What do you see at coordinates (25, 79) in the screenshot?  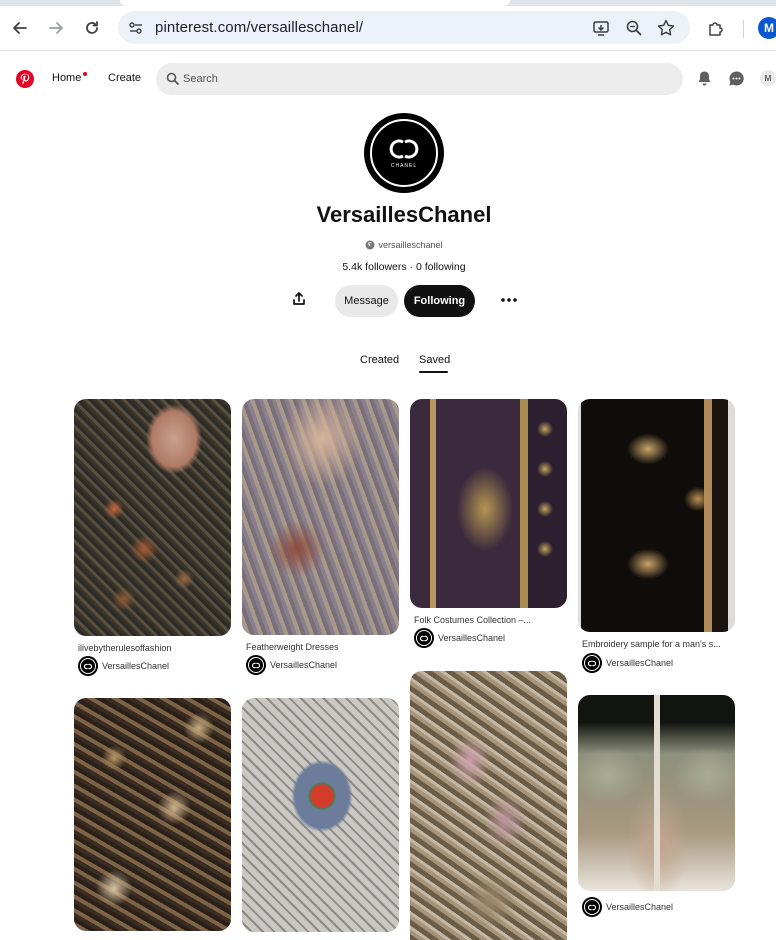 I see `pinterest-logo-icon` at bounding box center [25, 79].